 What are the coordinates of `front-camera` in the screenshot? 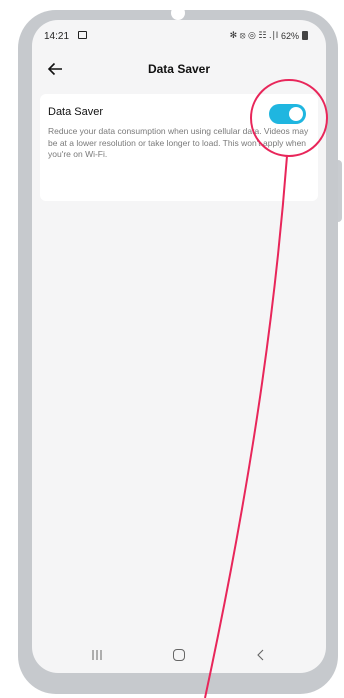 It's located at (178, 13).